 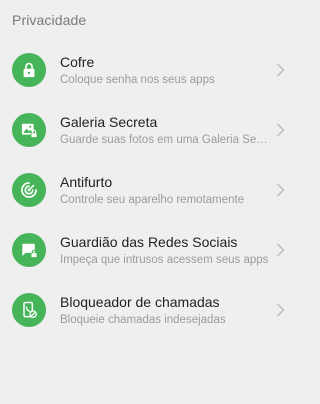 What do you see at coordinates (164, 260) in the screenshot?
I see `item-subtitle: Impeça que intrusos acessem seus apps` at bounding box center [164, 260].